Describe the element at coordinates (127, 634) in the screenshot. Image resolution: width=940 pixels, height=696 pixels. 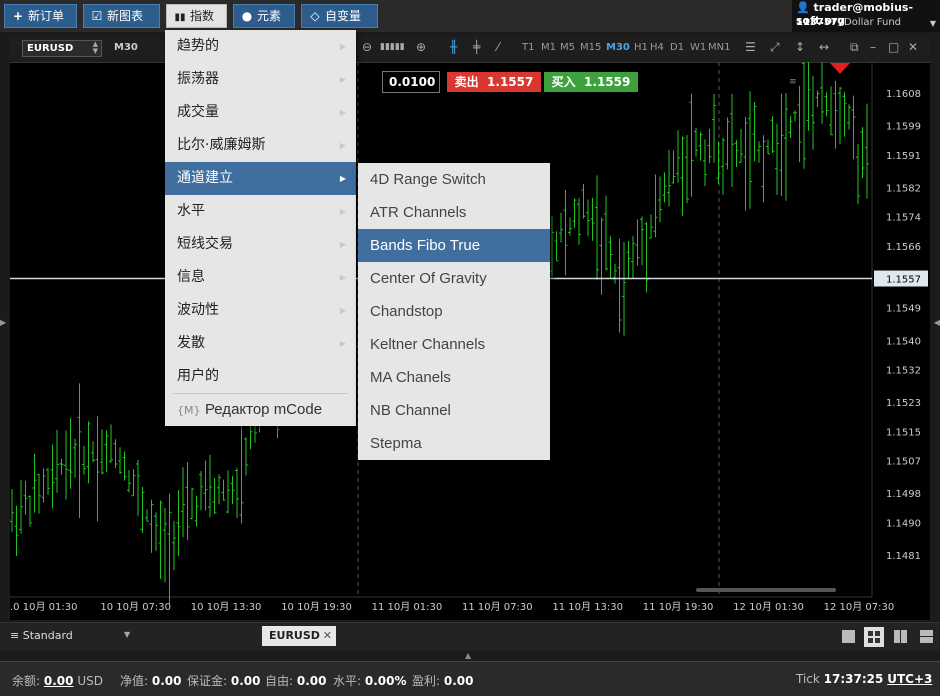
I see `chevron-down-icon: ▼` at that location.